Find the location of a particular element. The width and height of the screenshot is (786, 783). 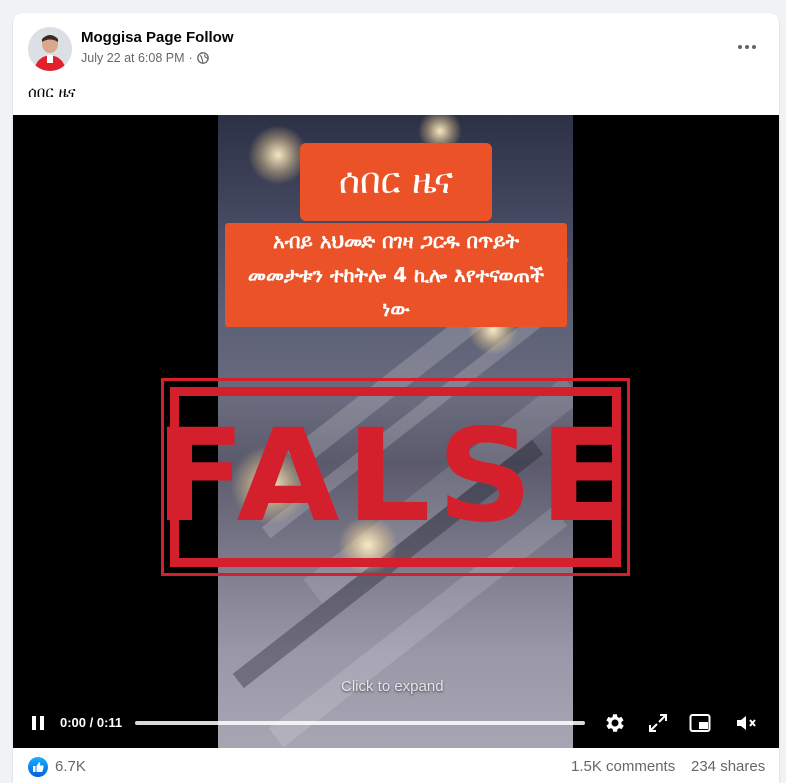

gear-icon is located at coordinates (615, 723).